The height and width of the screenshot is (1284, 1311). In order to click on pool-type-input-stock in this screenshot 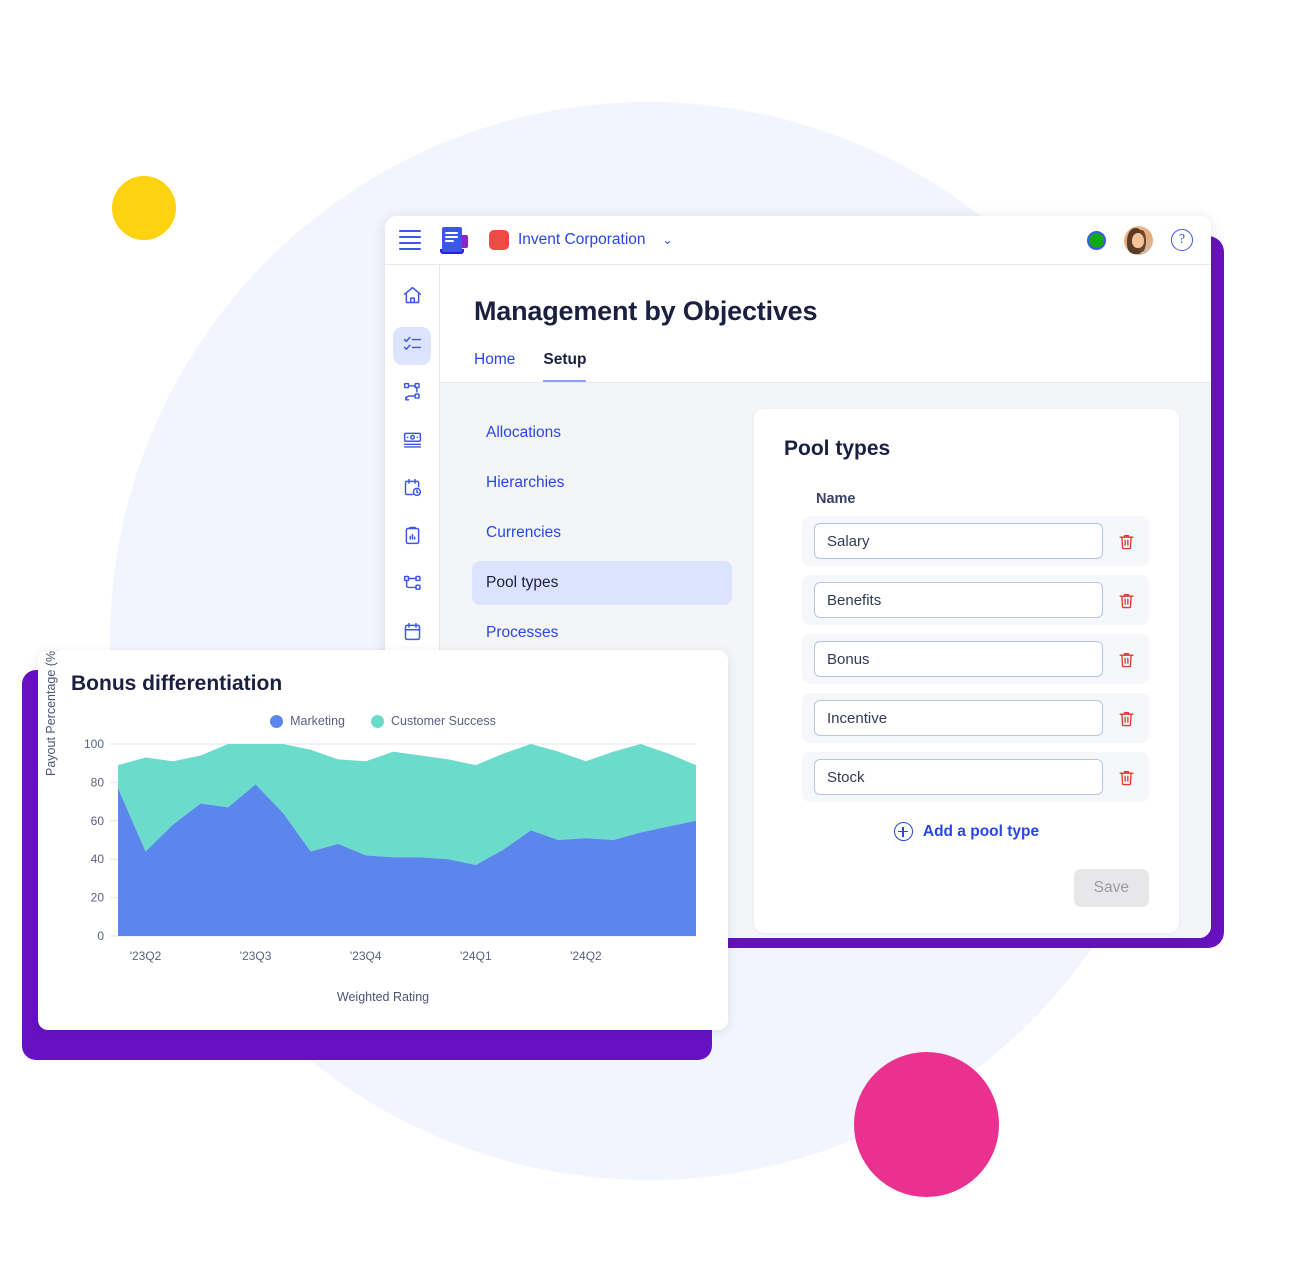, I will do `click(958, 777)`.